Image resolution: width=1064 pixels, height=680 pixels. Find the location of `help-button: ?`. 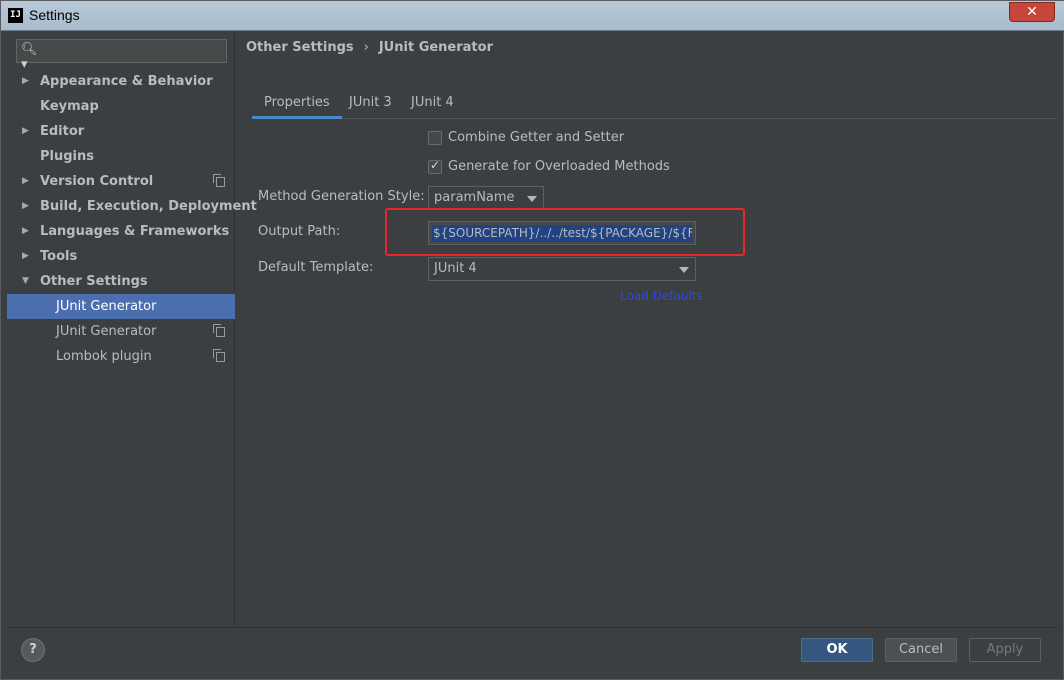

help-button: ? is located at coordinates (33, 650).